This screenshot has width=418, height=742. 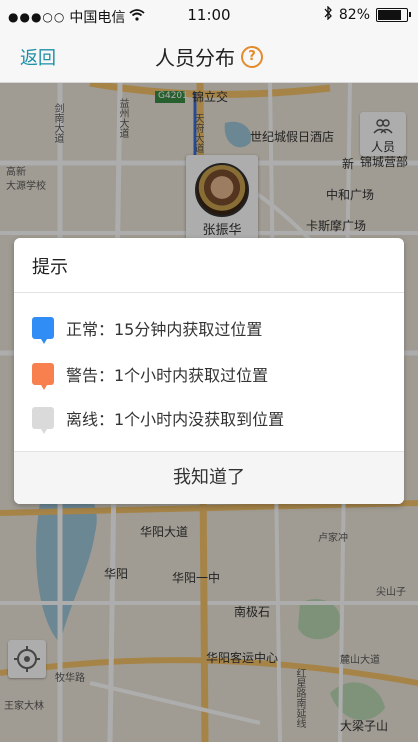 I want to click on dialog-divider, so click(x=209, y=292).